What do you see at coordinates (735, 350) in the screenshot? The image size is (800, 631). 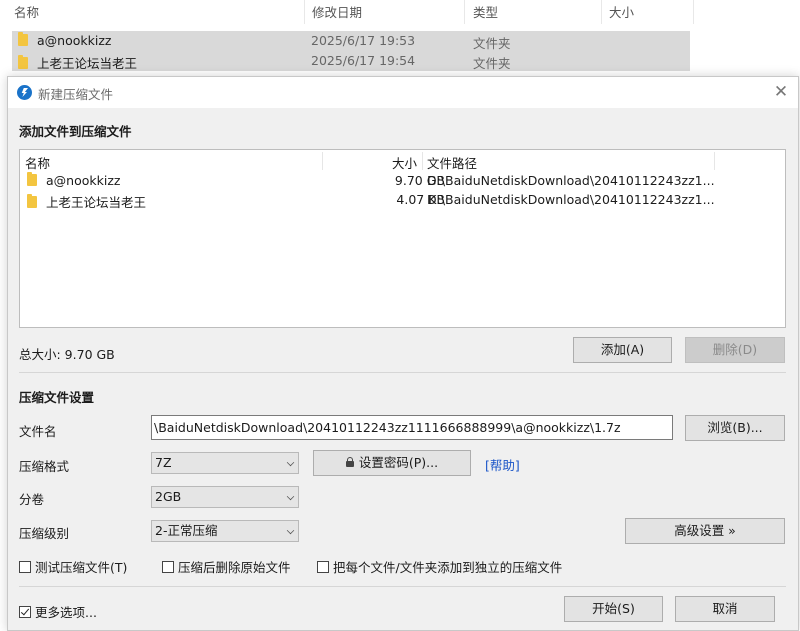 I see `delete-button: 删除(D)` at bounding box center [735, 350].